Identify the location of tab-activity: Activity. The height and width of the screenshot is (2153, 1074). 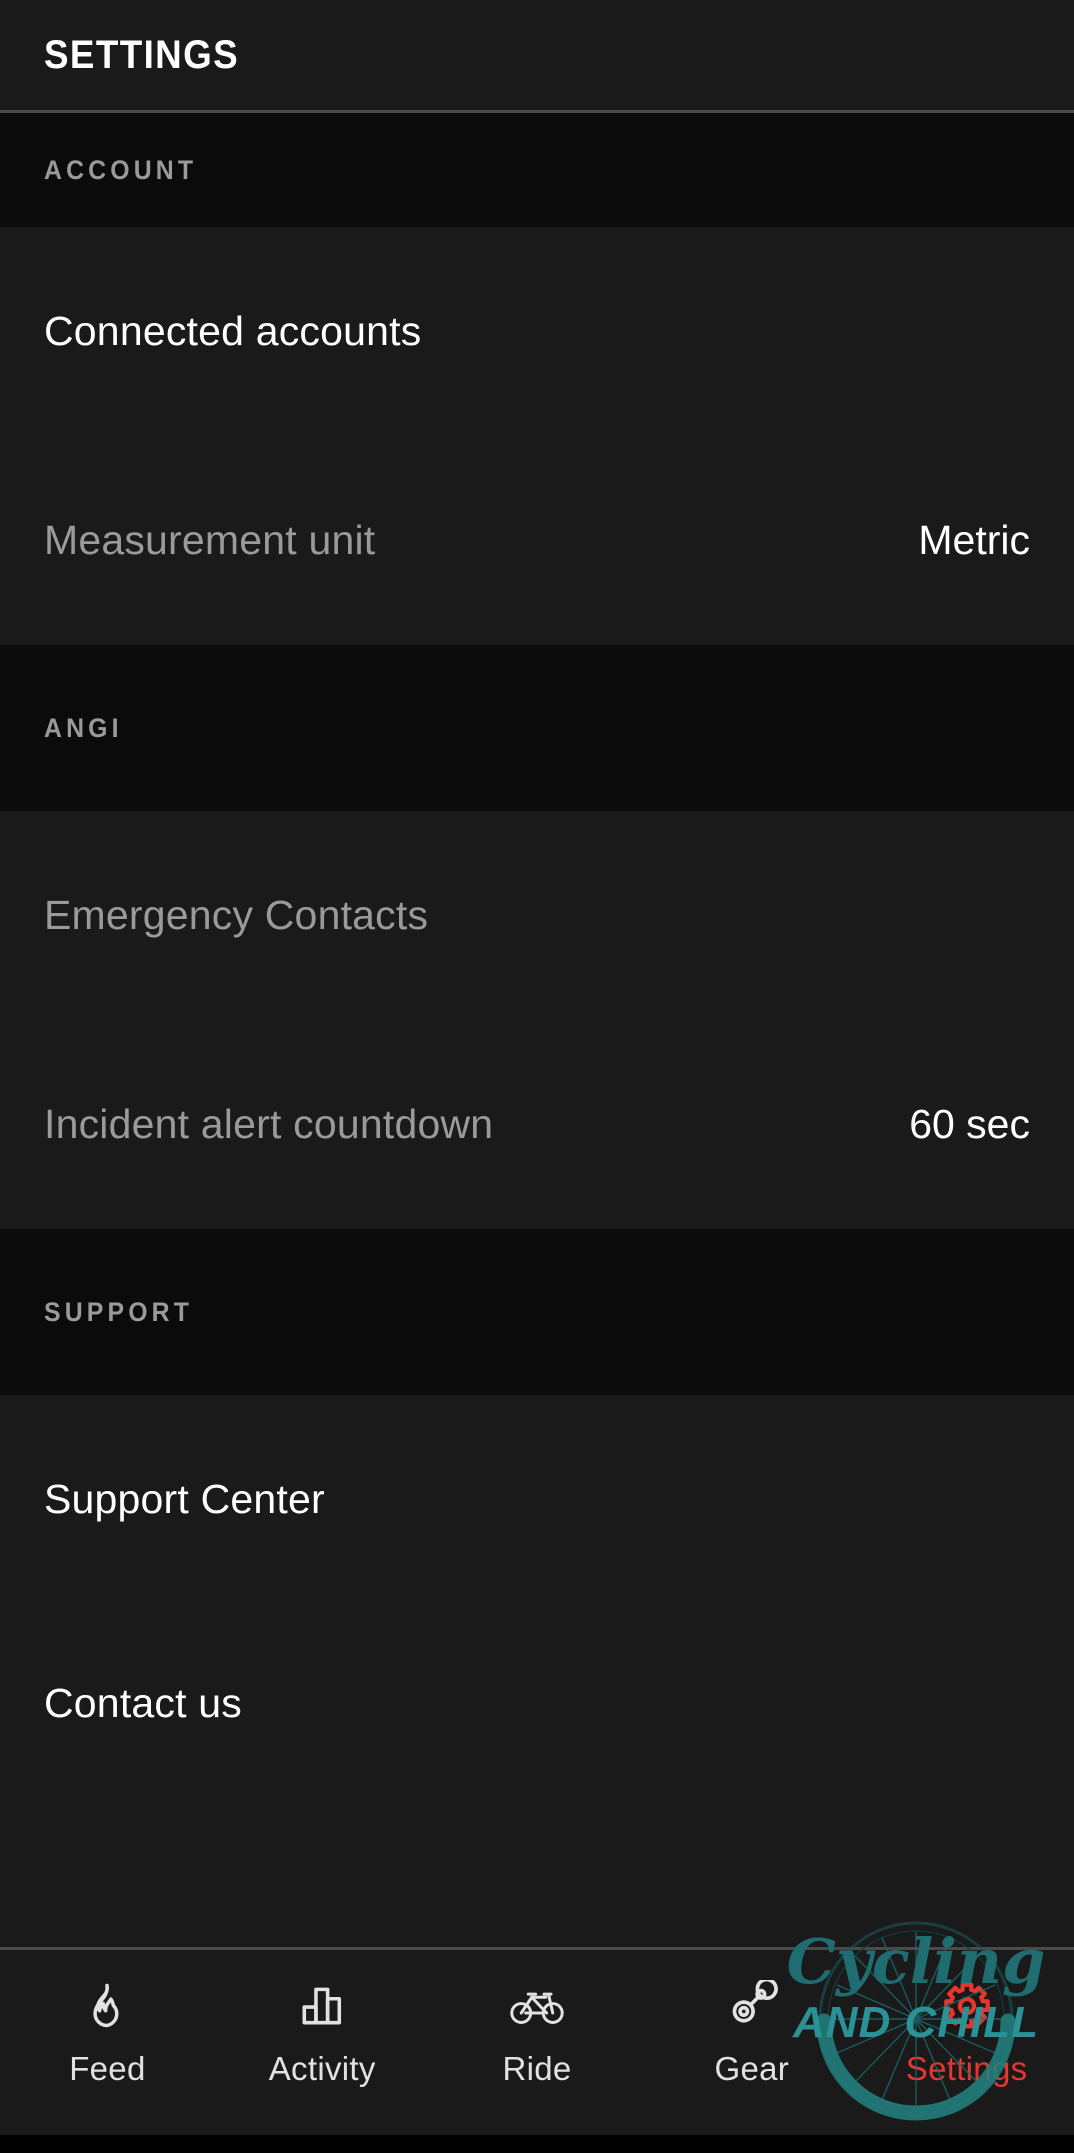
(322, 2019).